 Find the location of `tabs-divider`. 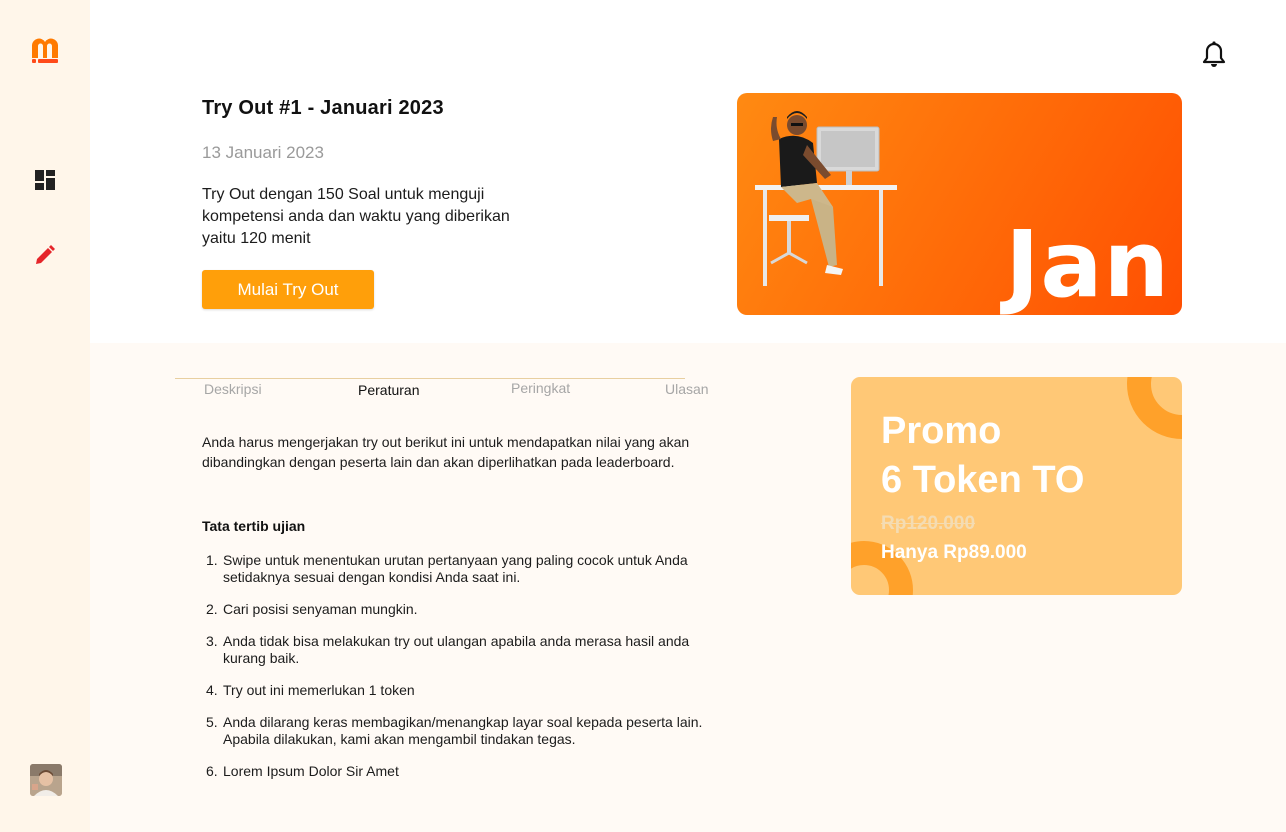

tabs-divider is located at coordinates (430, 378).